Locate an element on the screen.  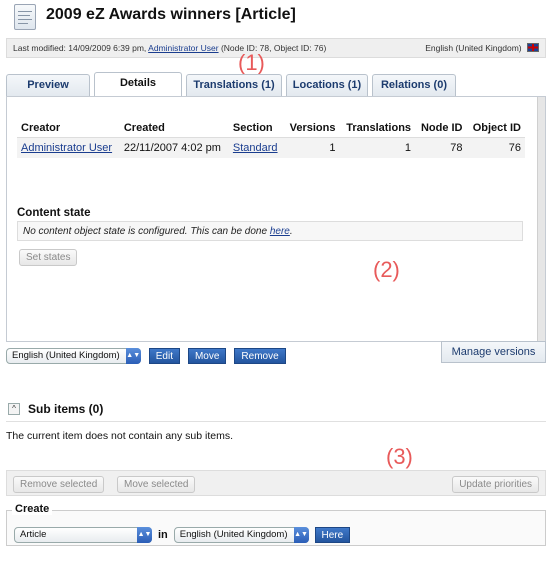
col-created: Created is located at coordinates (174, 128).